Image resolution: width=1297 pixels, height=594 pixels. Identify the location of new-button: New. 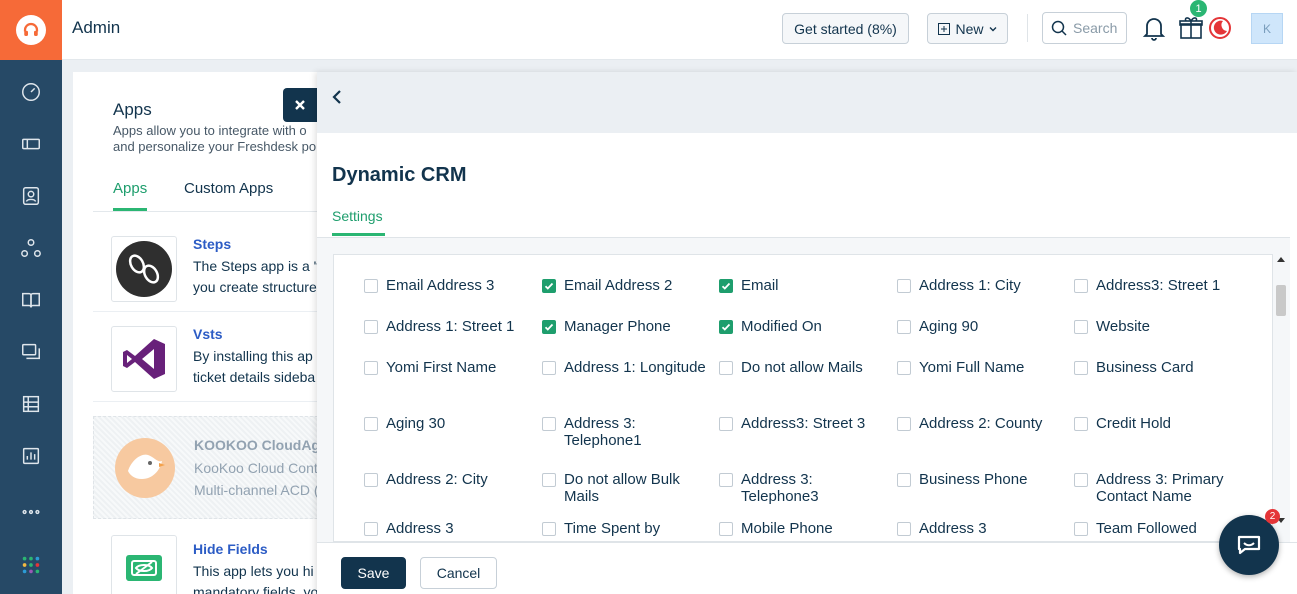
(967, 28).